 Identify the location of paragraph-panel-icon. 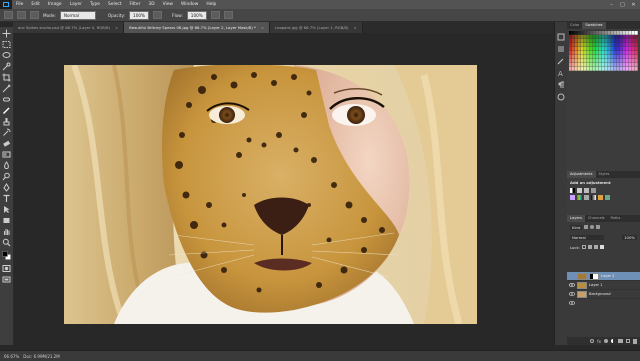
(561, 81).